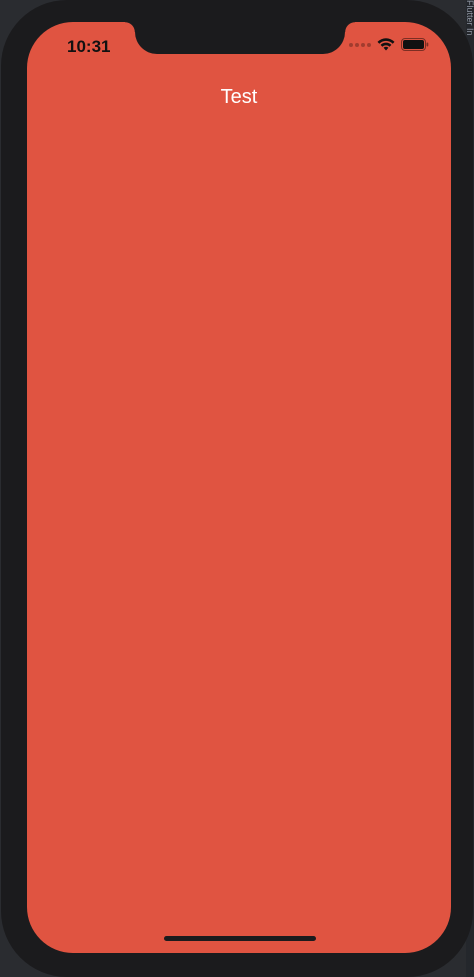 The width and height of the screenshot is (474, 977). Describe the element at coordinates (89, 46) in the screenshot. I see `status-bar-time: 10:31` at that location.